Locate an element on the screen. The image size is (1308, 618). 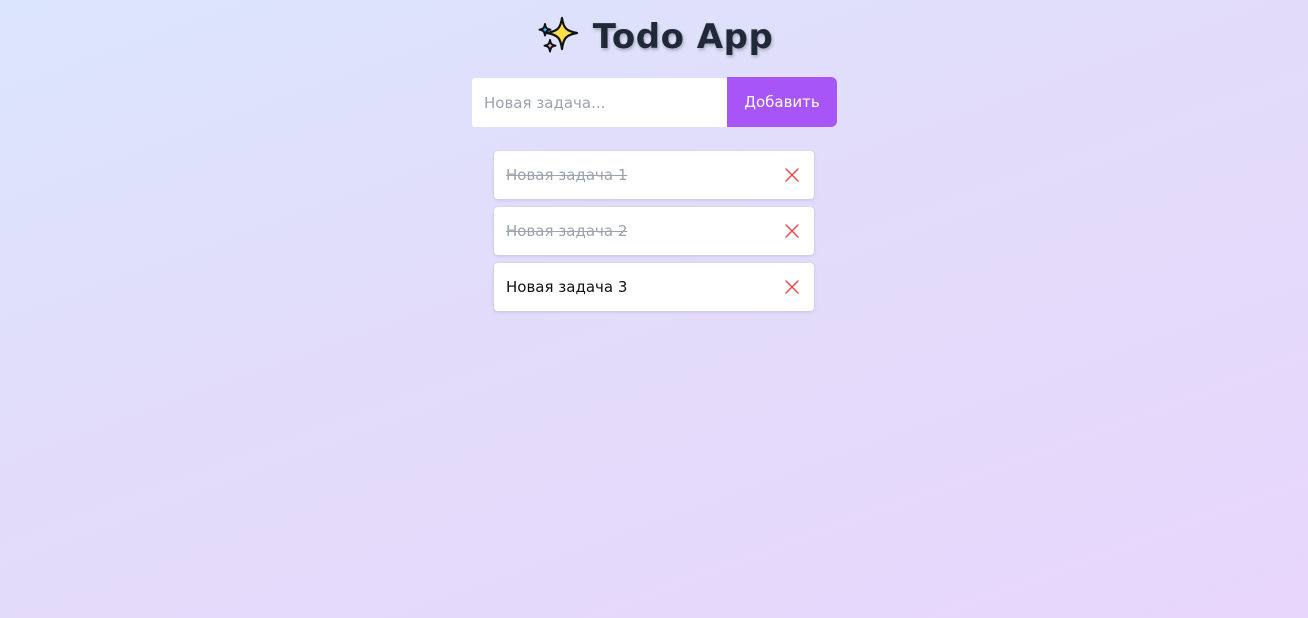
new-task-input is located at coordinates (599, 102).